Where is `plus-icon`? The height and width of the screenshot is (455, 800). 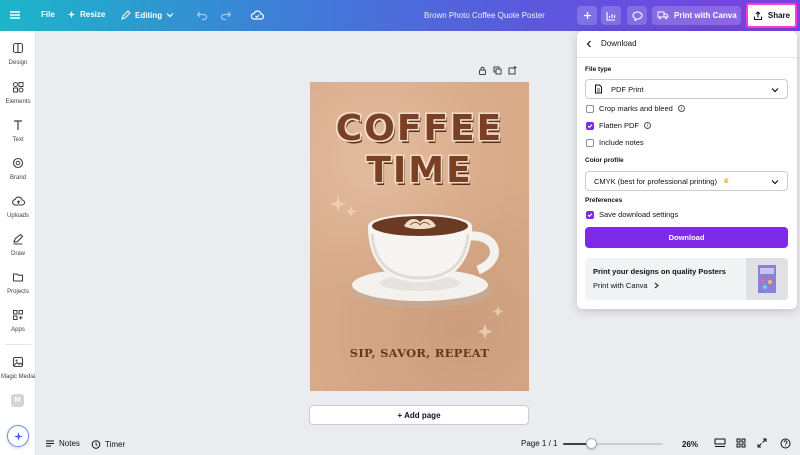
plus-icon is located at coordinates (587, 15).